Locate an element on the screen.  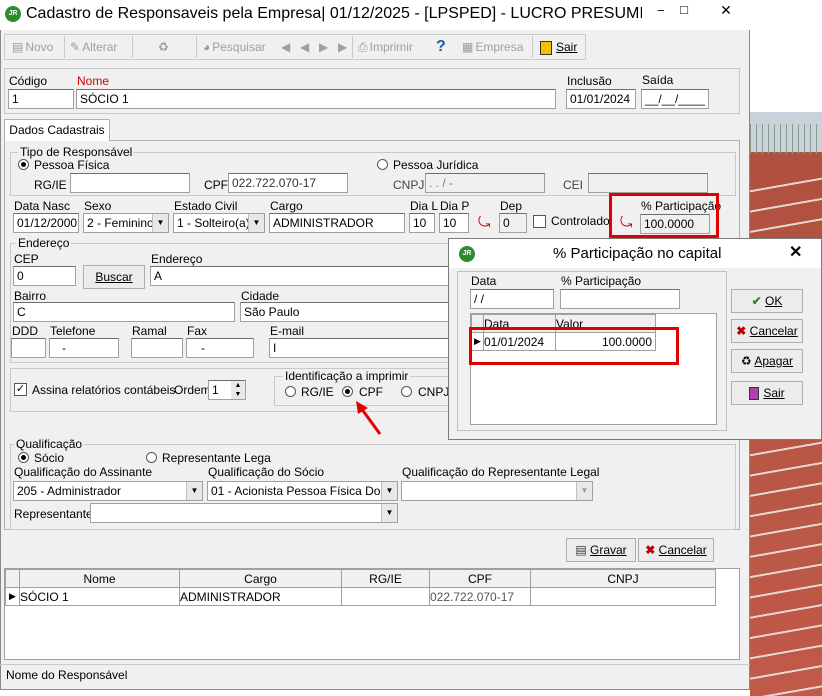
data-nasc-field: 01/12/2000 is located at coordinates (46, 223).